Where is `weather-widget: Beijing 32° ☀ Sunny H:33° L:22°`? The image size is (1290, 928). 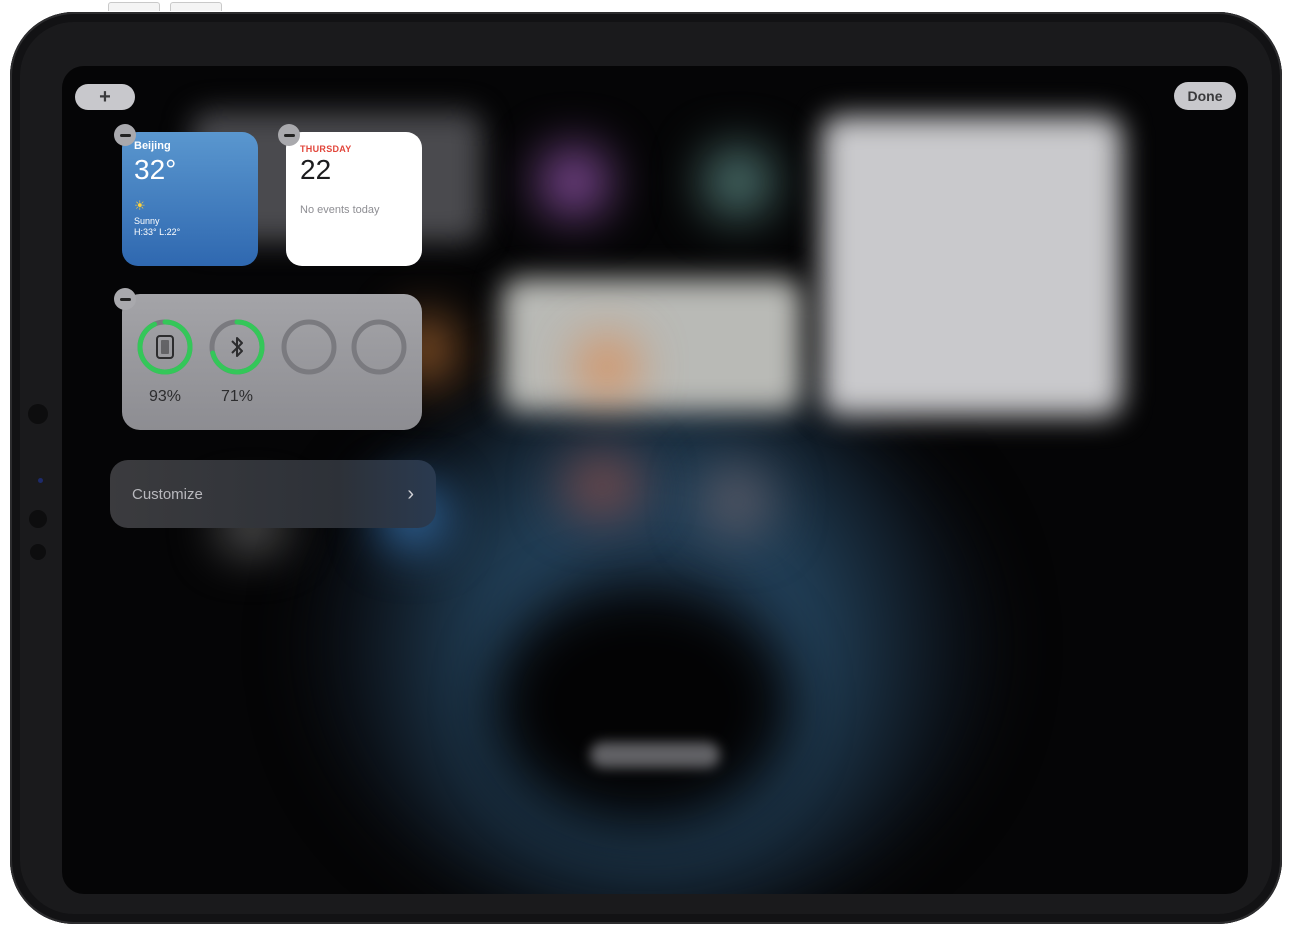
weather-widget: Beijing 32° ☀ Sunny H:33° L:22° is located at coordinates (190, 199).